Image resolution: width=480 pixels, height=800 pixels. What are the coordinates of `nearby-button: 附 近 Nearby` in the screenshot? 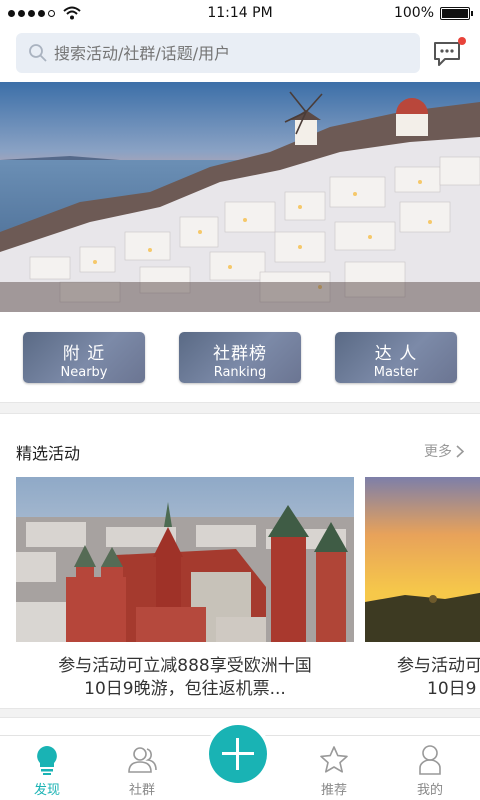 It's located at (84, 357).